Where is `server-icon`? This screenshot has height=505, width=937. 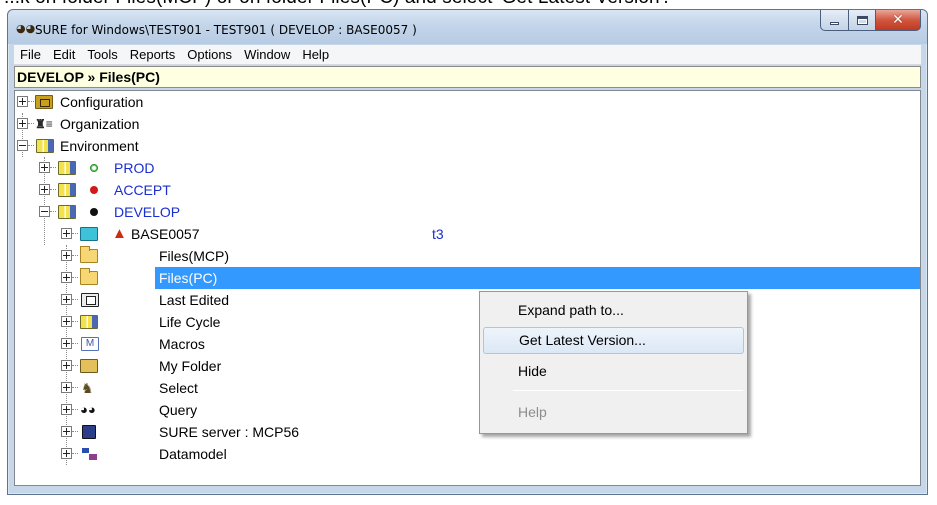
server-icon is located at coordinates (89, 432).